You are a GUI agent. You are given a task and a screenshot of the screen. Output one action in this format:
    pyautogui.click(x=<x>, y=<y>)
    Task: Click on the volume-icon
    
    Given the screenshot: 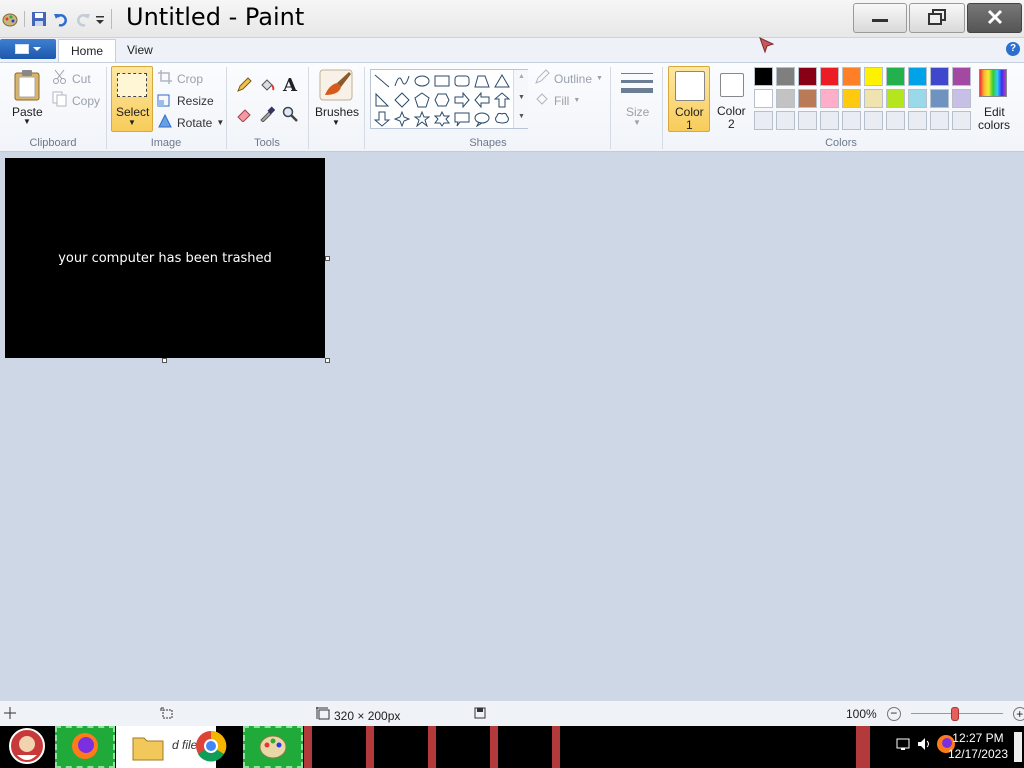 What is the action you would take?
    pyautogui.click(x=924, y=745)
    